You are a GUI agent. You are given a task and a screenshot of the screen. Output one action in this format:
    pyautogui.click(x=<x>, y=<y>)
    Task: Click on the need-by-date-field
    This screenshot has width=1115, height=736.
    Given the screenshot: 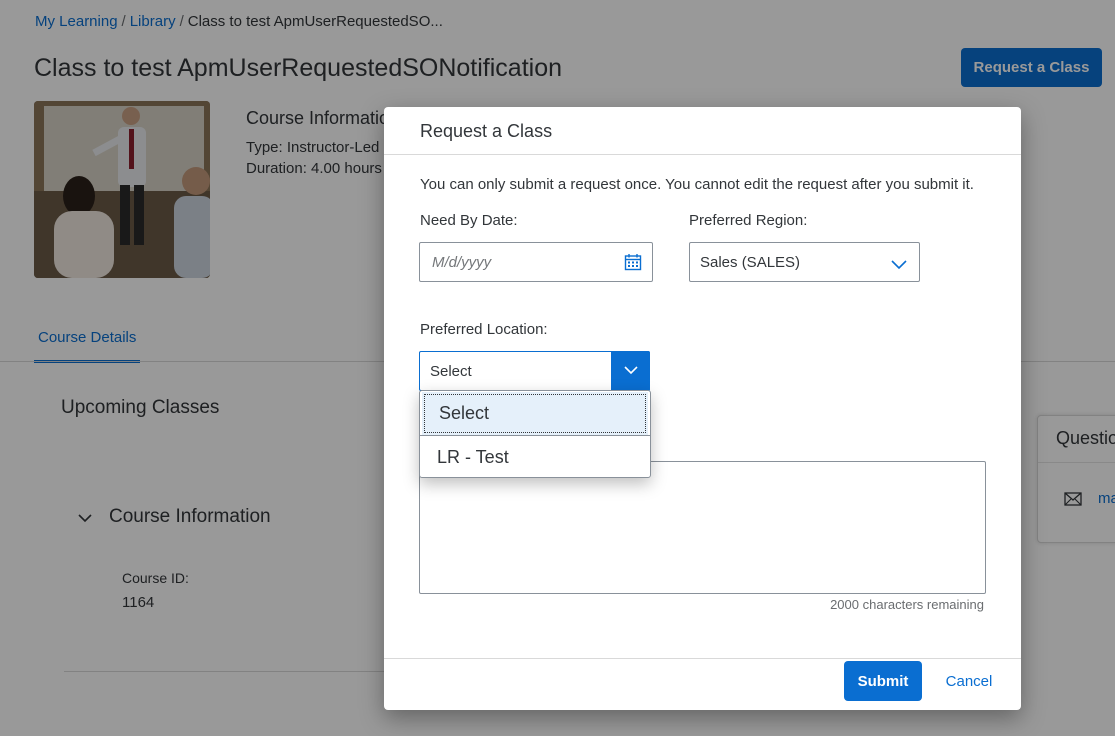 What is the action you would take?
    pyautogui.click(x=536, y=262)
    